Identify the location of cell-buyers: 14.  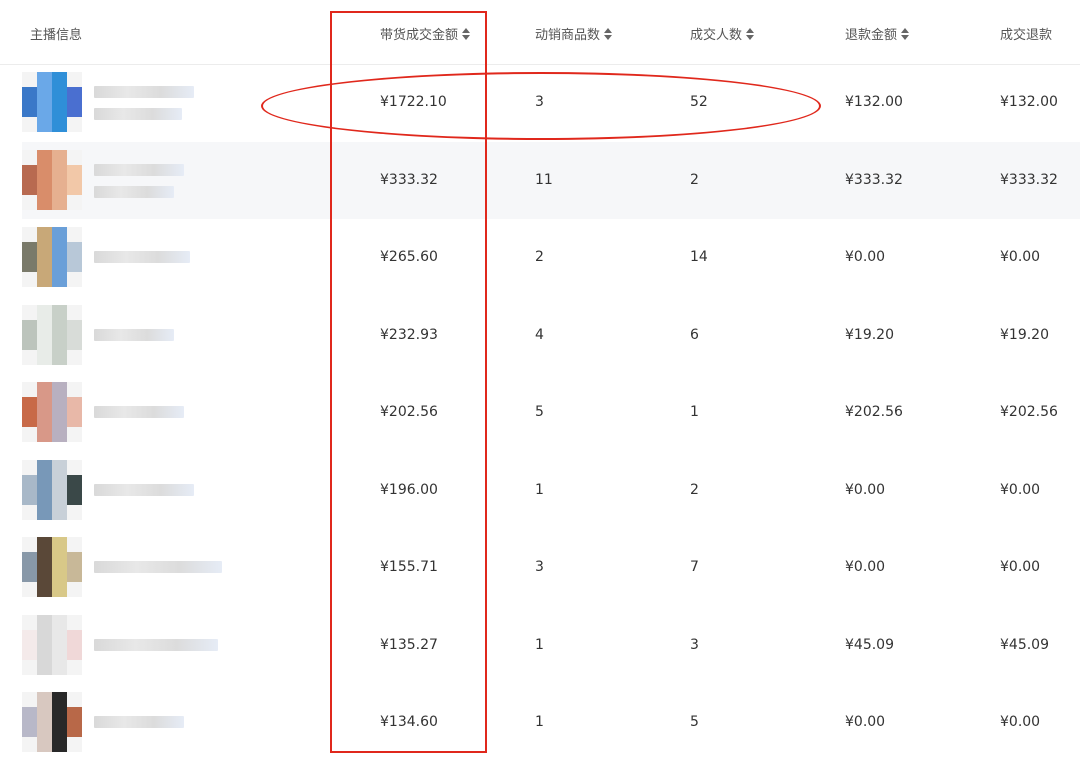
(699, 257).